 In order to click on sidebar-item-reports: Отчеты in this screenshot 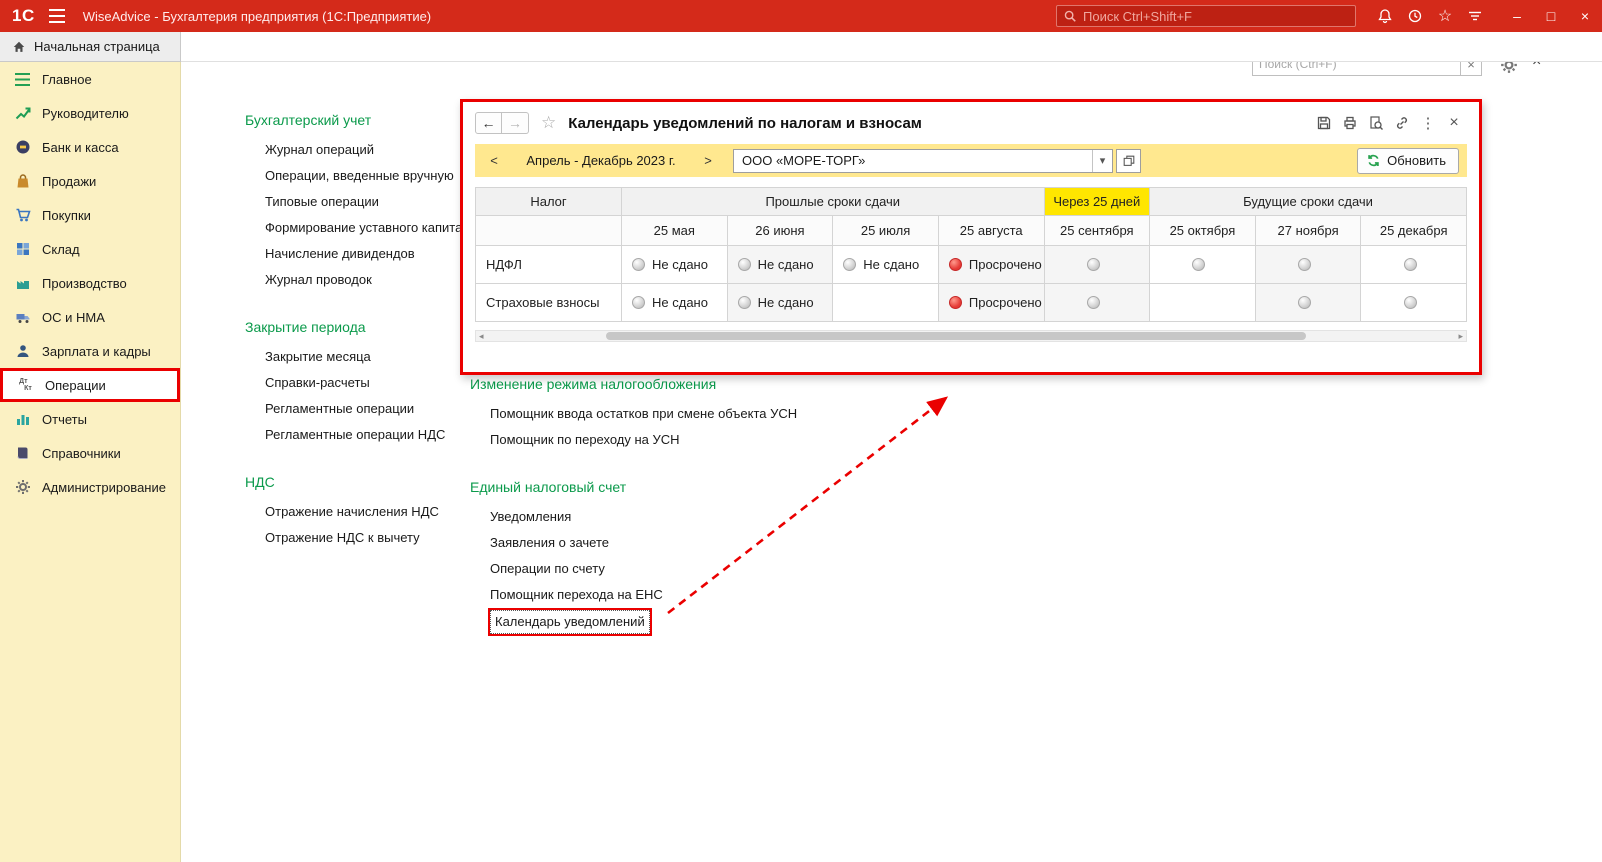, I will do `click(90, 419)`.